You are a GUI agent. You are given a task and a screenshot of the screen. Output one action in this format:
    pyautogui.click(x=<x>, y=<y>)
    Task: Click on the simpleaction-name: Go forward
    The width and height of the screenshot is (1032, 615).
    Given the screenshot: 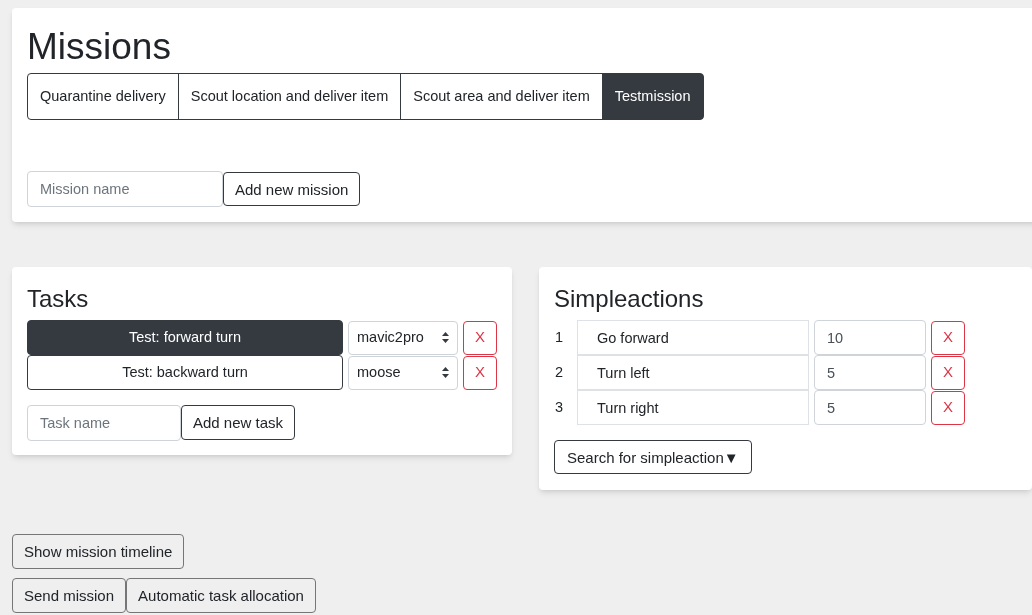 What is the action you would take?
    pyautogui.click(x=693, y=337)
    